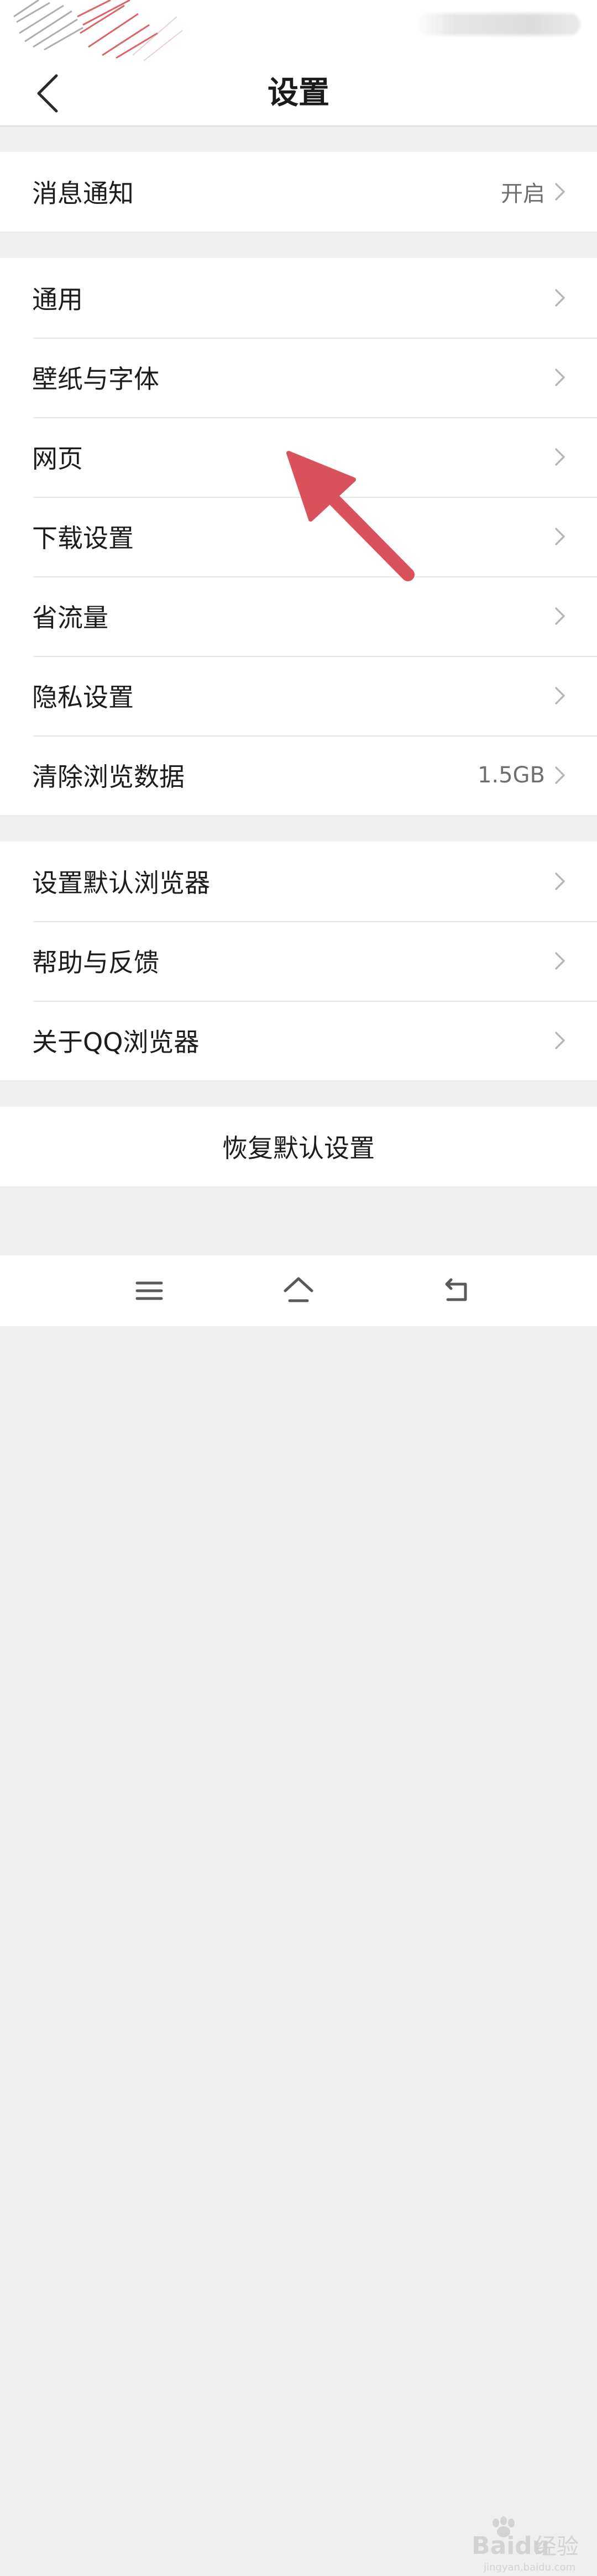 The image size is (597, 2576). I want to click on settings-item-data-saver: 省流量, so click(298, 616).